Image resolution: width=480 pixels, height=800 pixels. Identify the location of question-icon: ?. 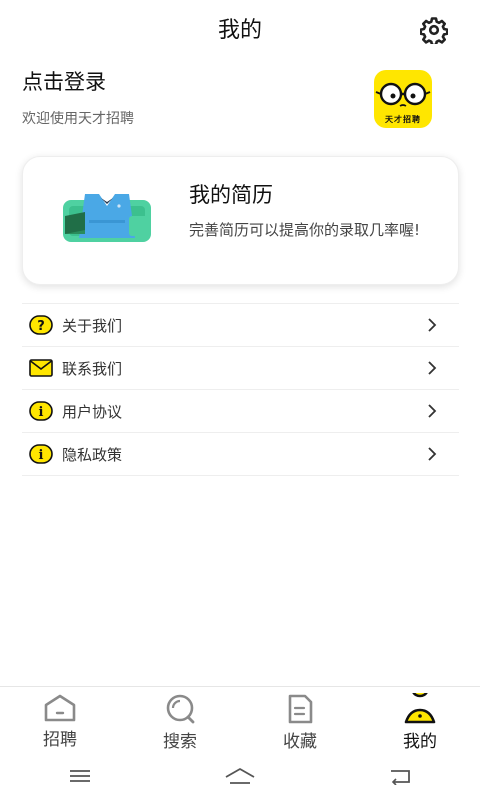
(41, 325).